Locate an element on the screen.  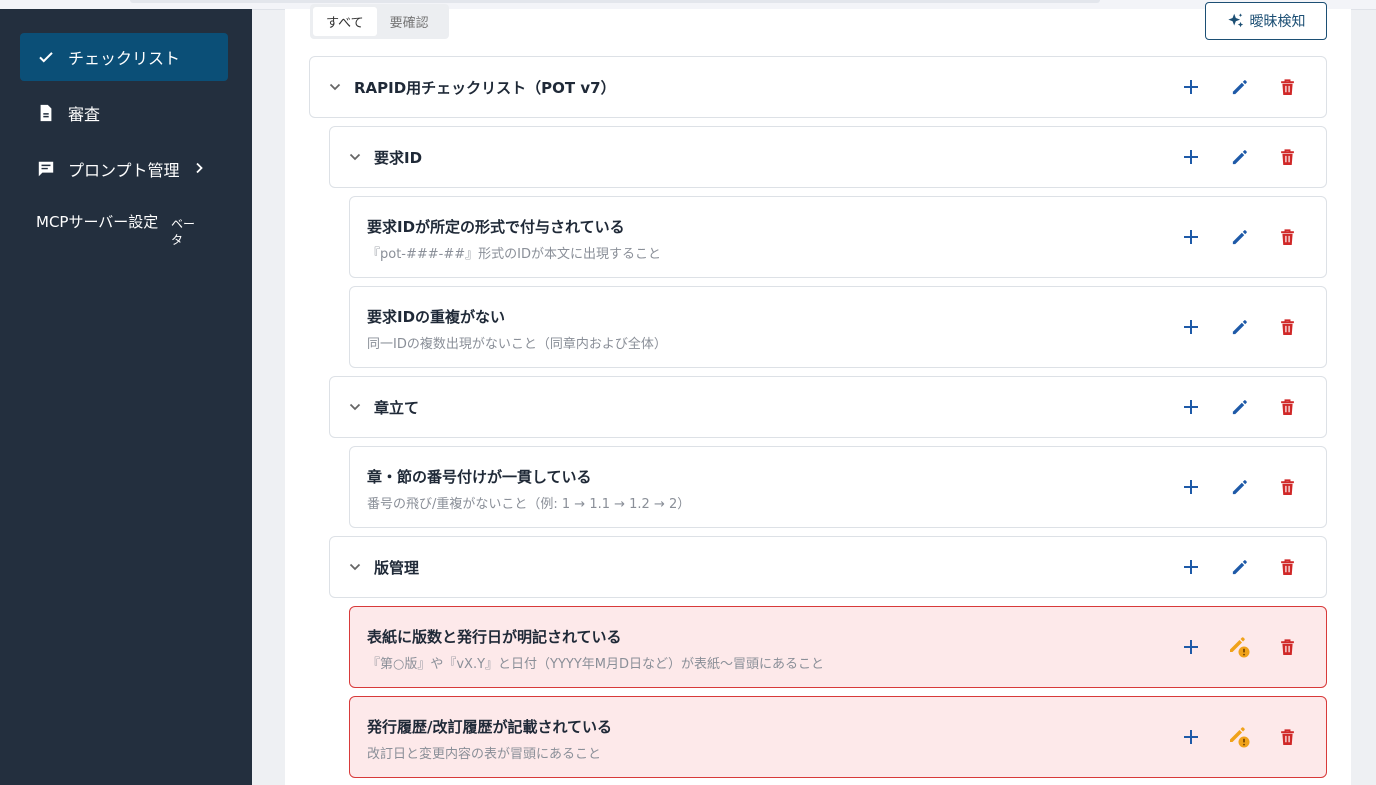
item-description: 『pot-###-##』形式のIDが本文に出現すること is located at coordinates (514, 254).